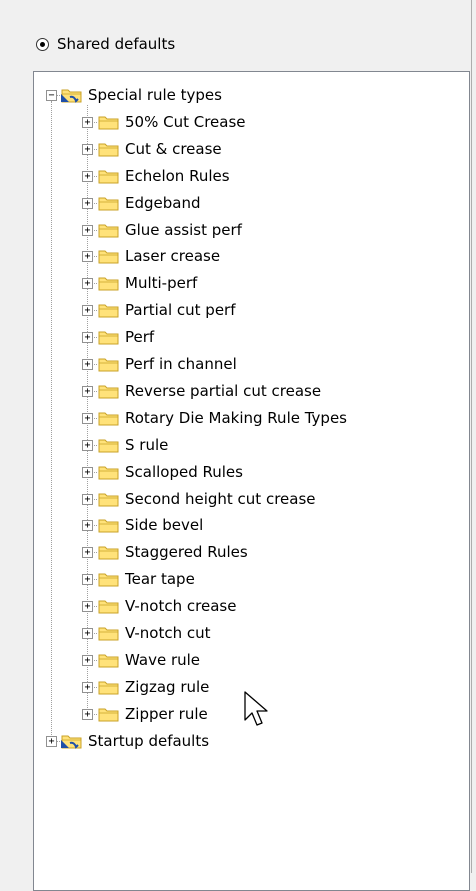  Describe the element at coordinates (236, 417) in the screenshot. I see `tree-node-rotary-die-making-rule-types-label: Rotary Die Making Rule Types` at that location.